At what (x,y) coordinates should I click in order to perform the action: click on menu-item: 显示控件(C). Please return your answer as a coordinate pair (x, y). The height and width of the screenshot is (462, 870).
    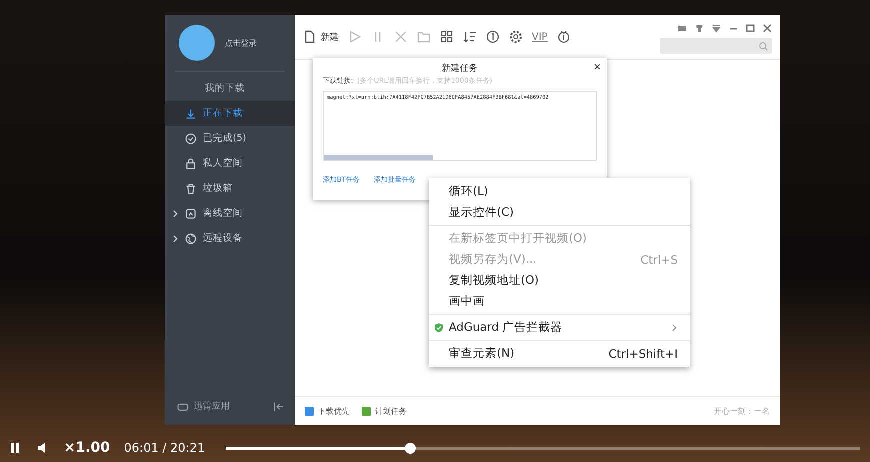
    Looking at the image, I should click on (559, 212).